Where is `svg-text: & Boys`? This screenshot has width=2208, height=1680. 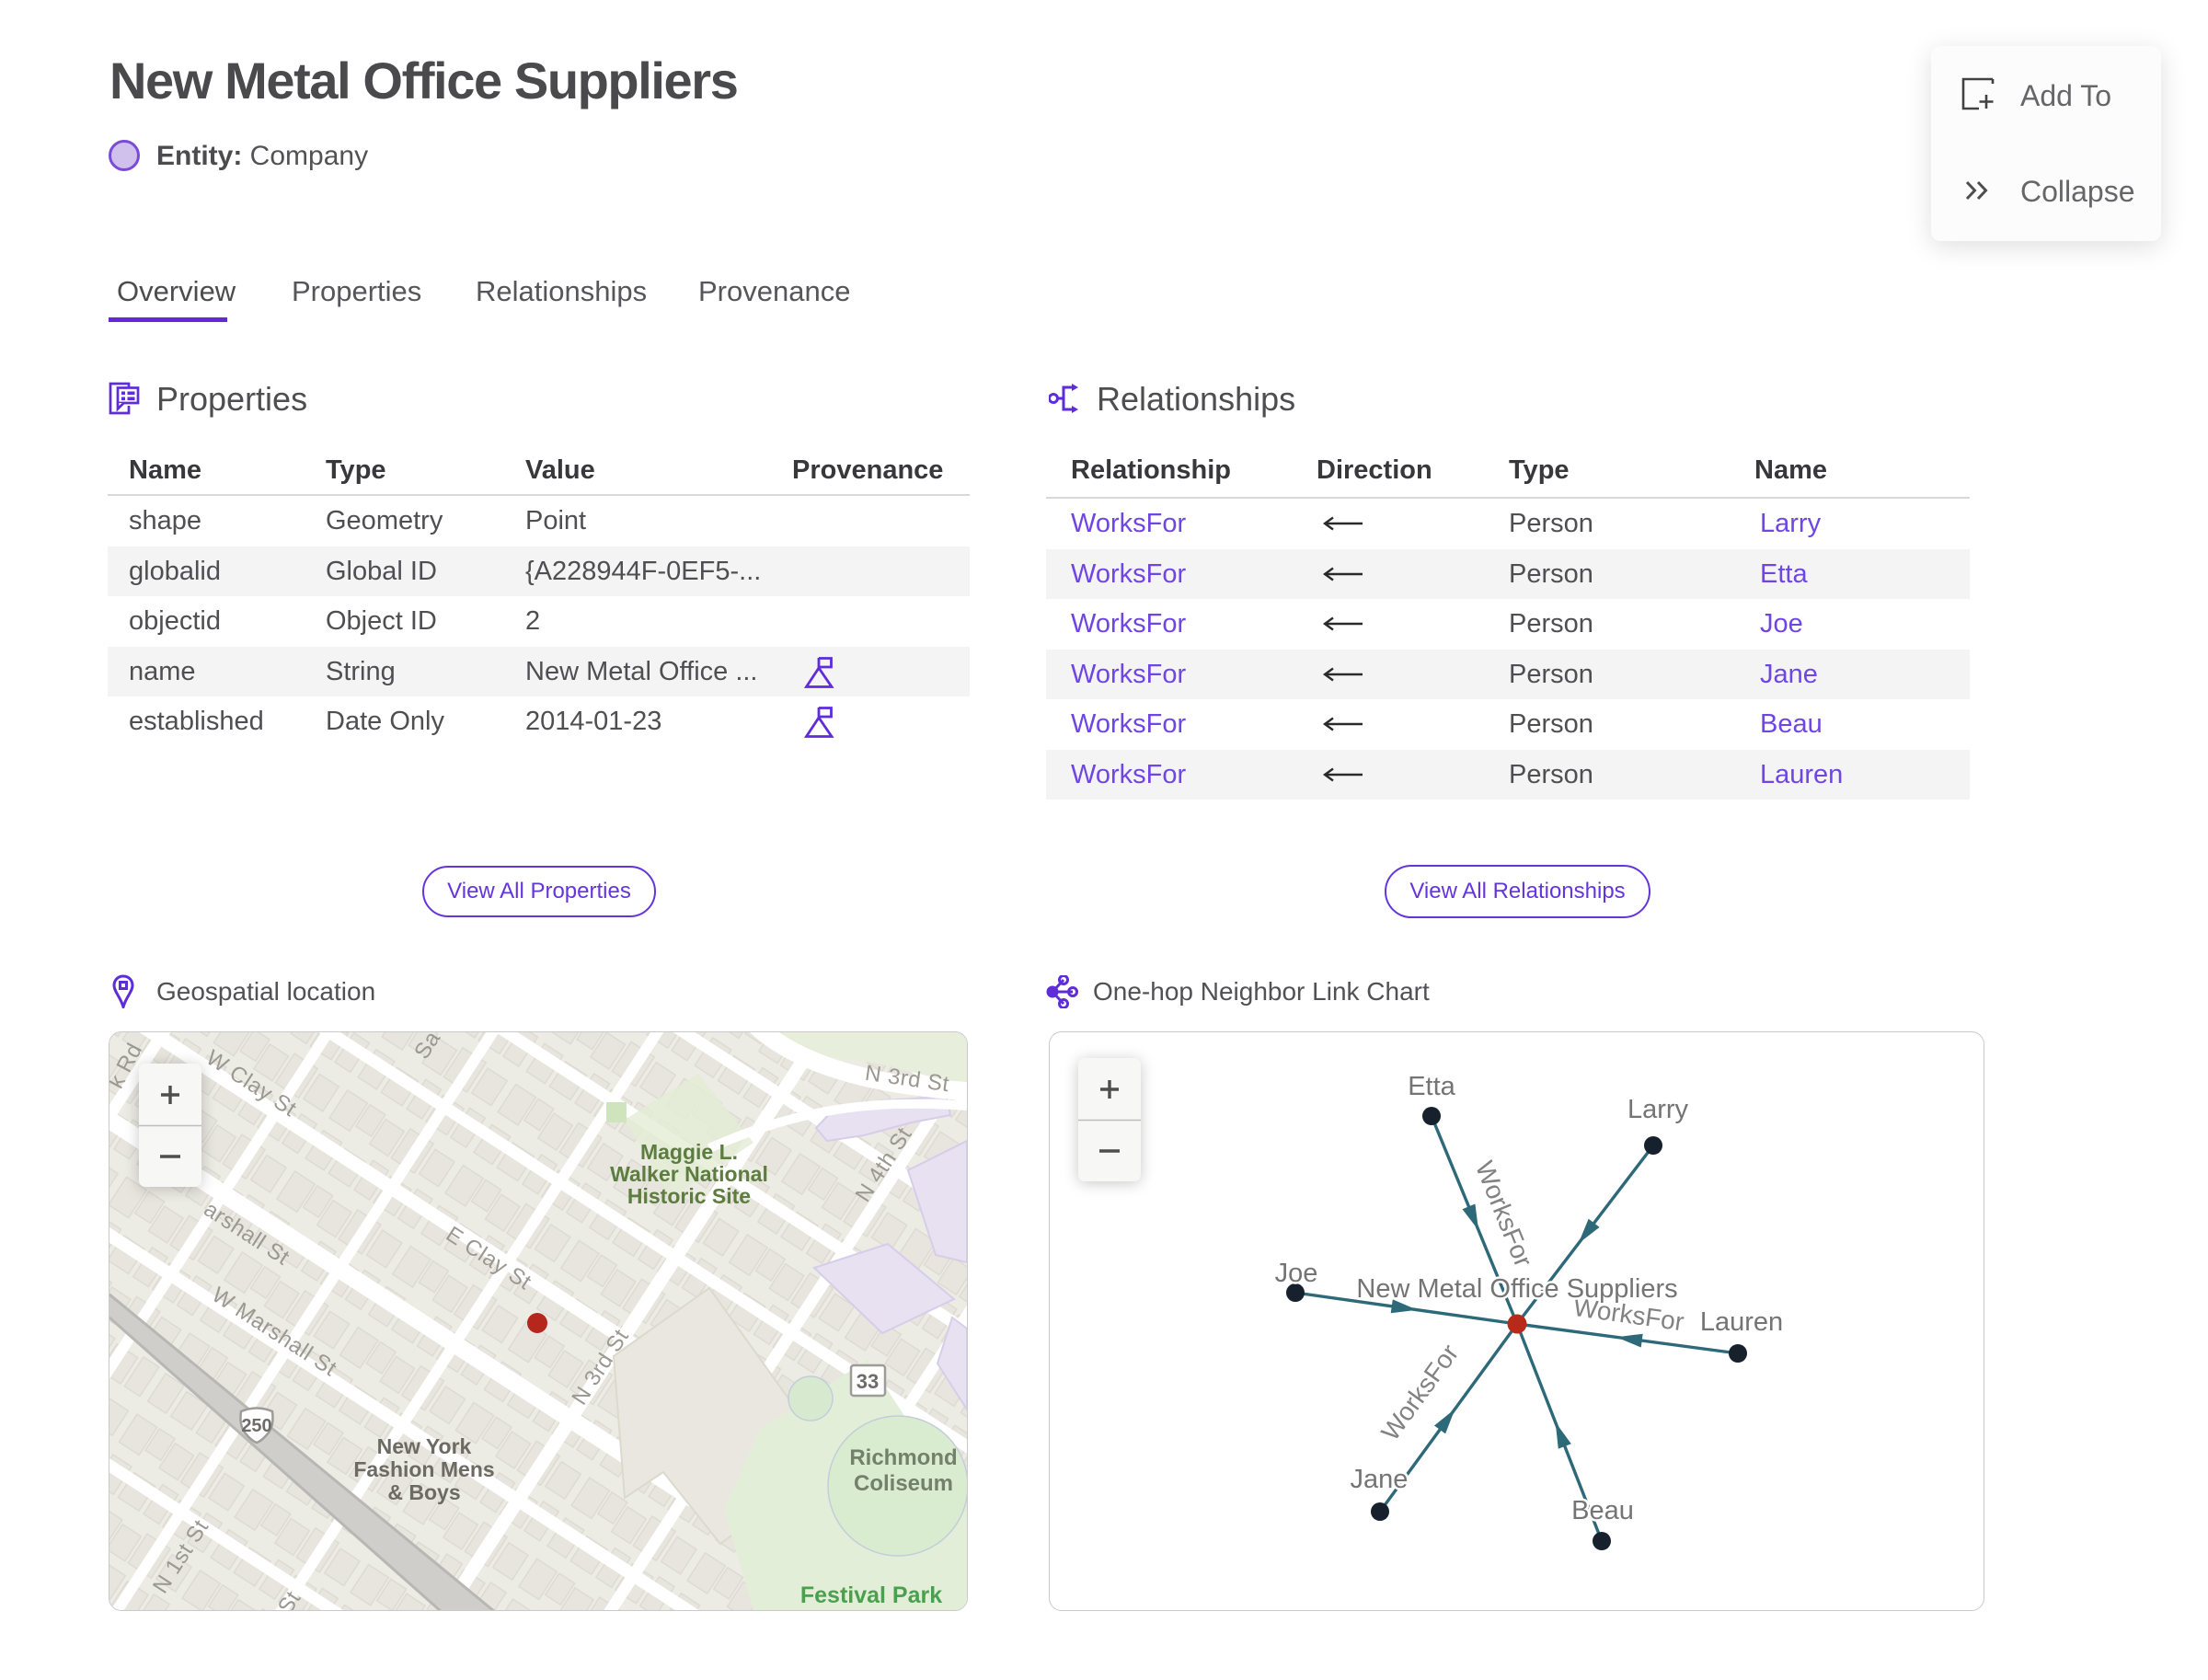 svg-text: & Boys is located at coordinates (423, 1492).